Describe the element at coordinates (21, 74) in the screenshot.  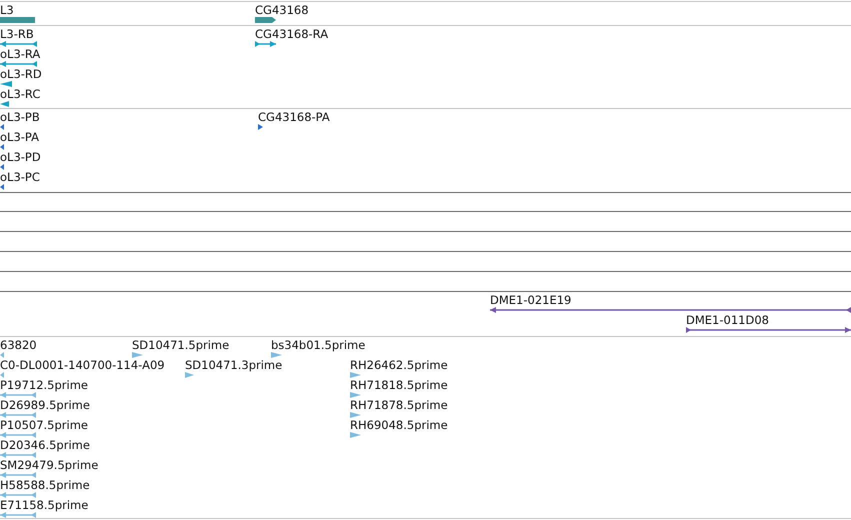
I see `feature-label: oL3-RD` at that location.